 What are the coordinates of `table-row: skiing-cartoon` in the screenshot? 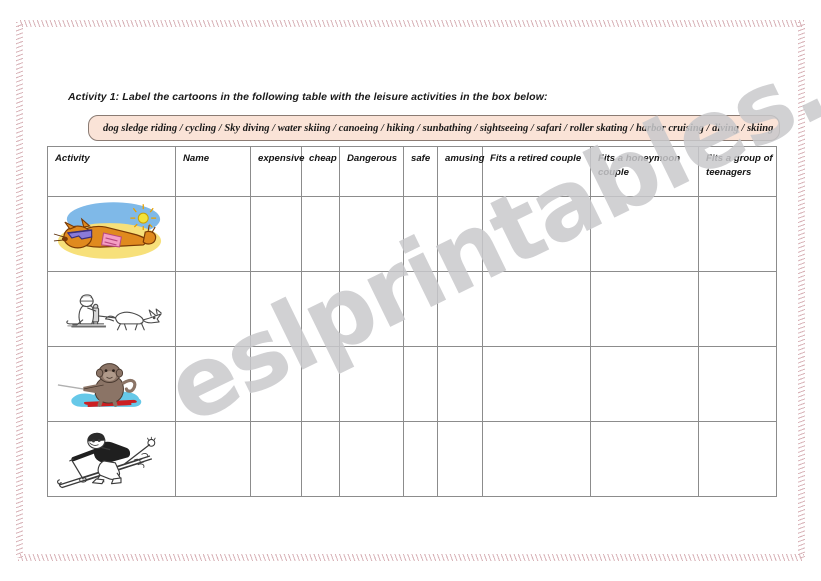 It's located at (412, 459).